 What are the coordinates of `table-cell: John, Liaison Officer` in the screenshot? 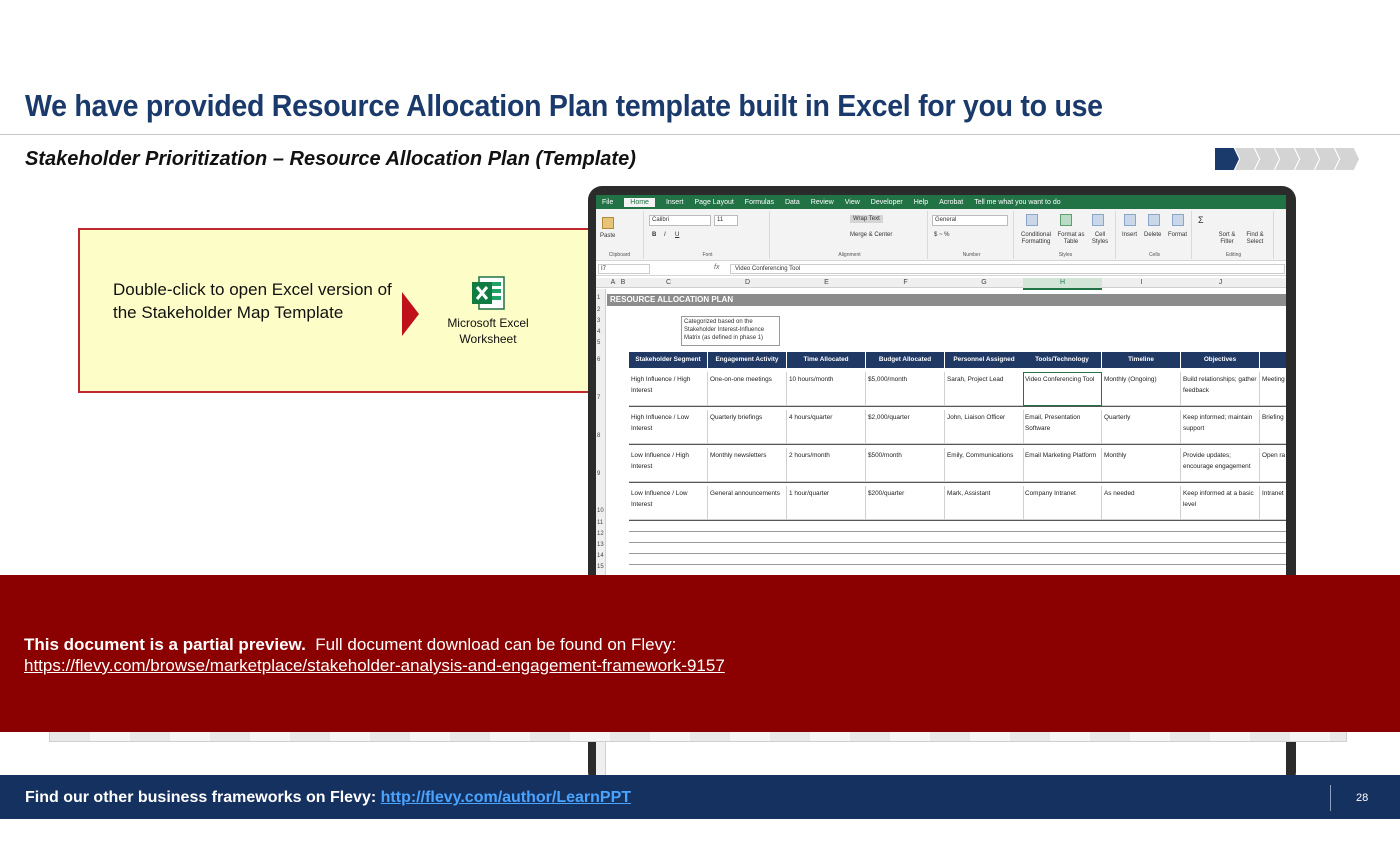 It's located at (984, 427).